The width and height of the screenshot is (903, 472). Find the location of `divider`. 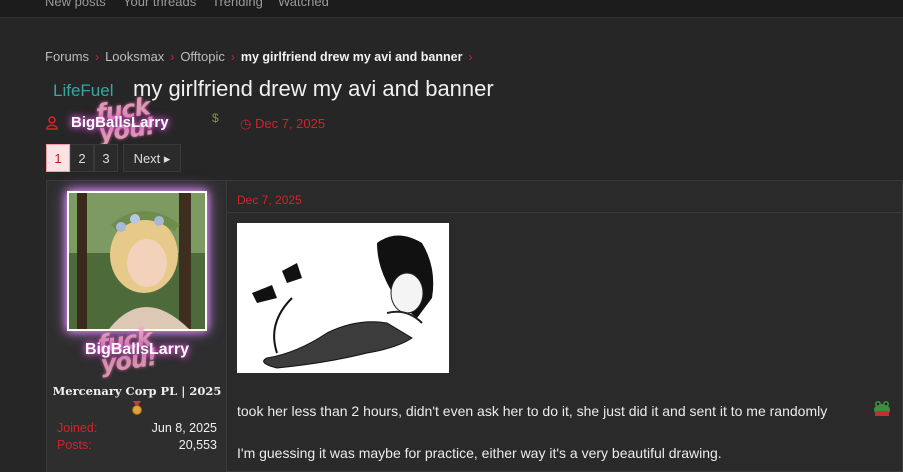

divider is located at coordinates (565, 212).